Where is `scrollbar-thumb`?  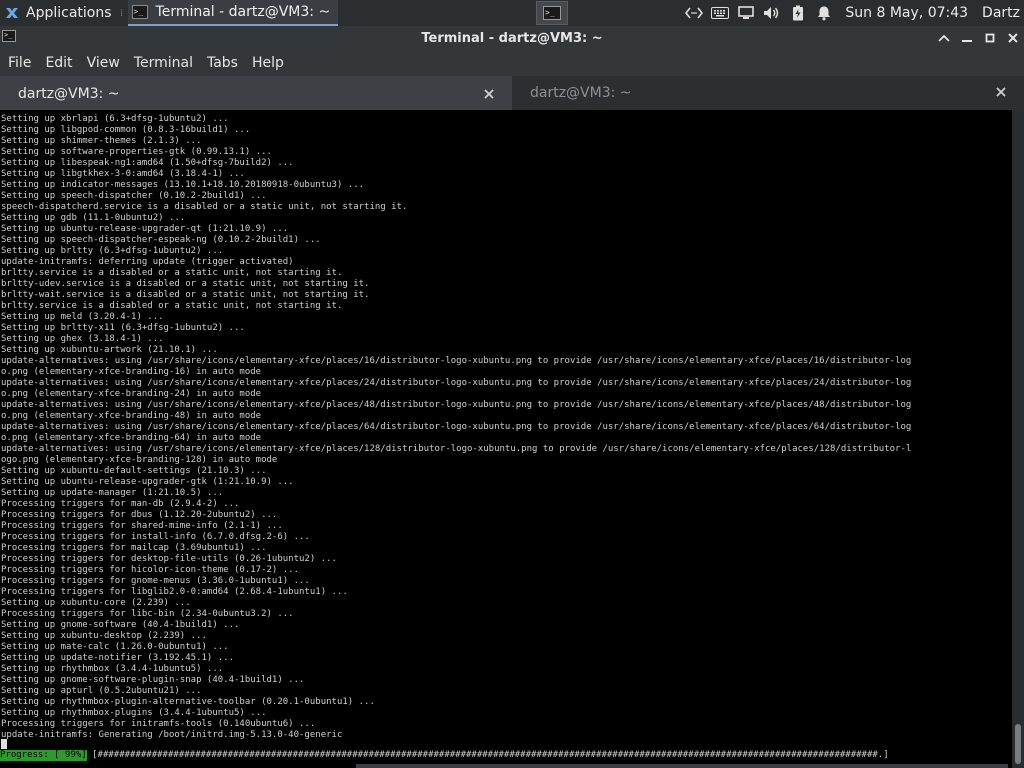 scrollbar-thumb is located at coordinates (1018, 744).